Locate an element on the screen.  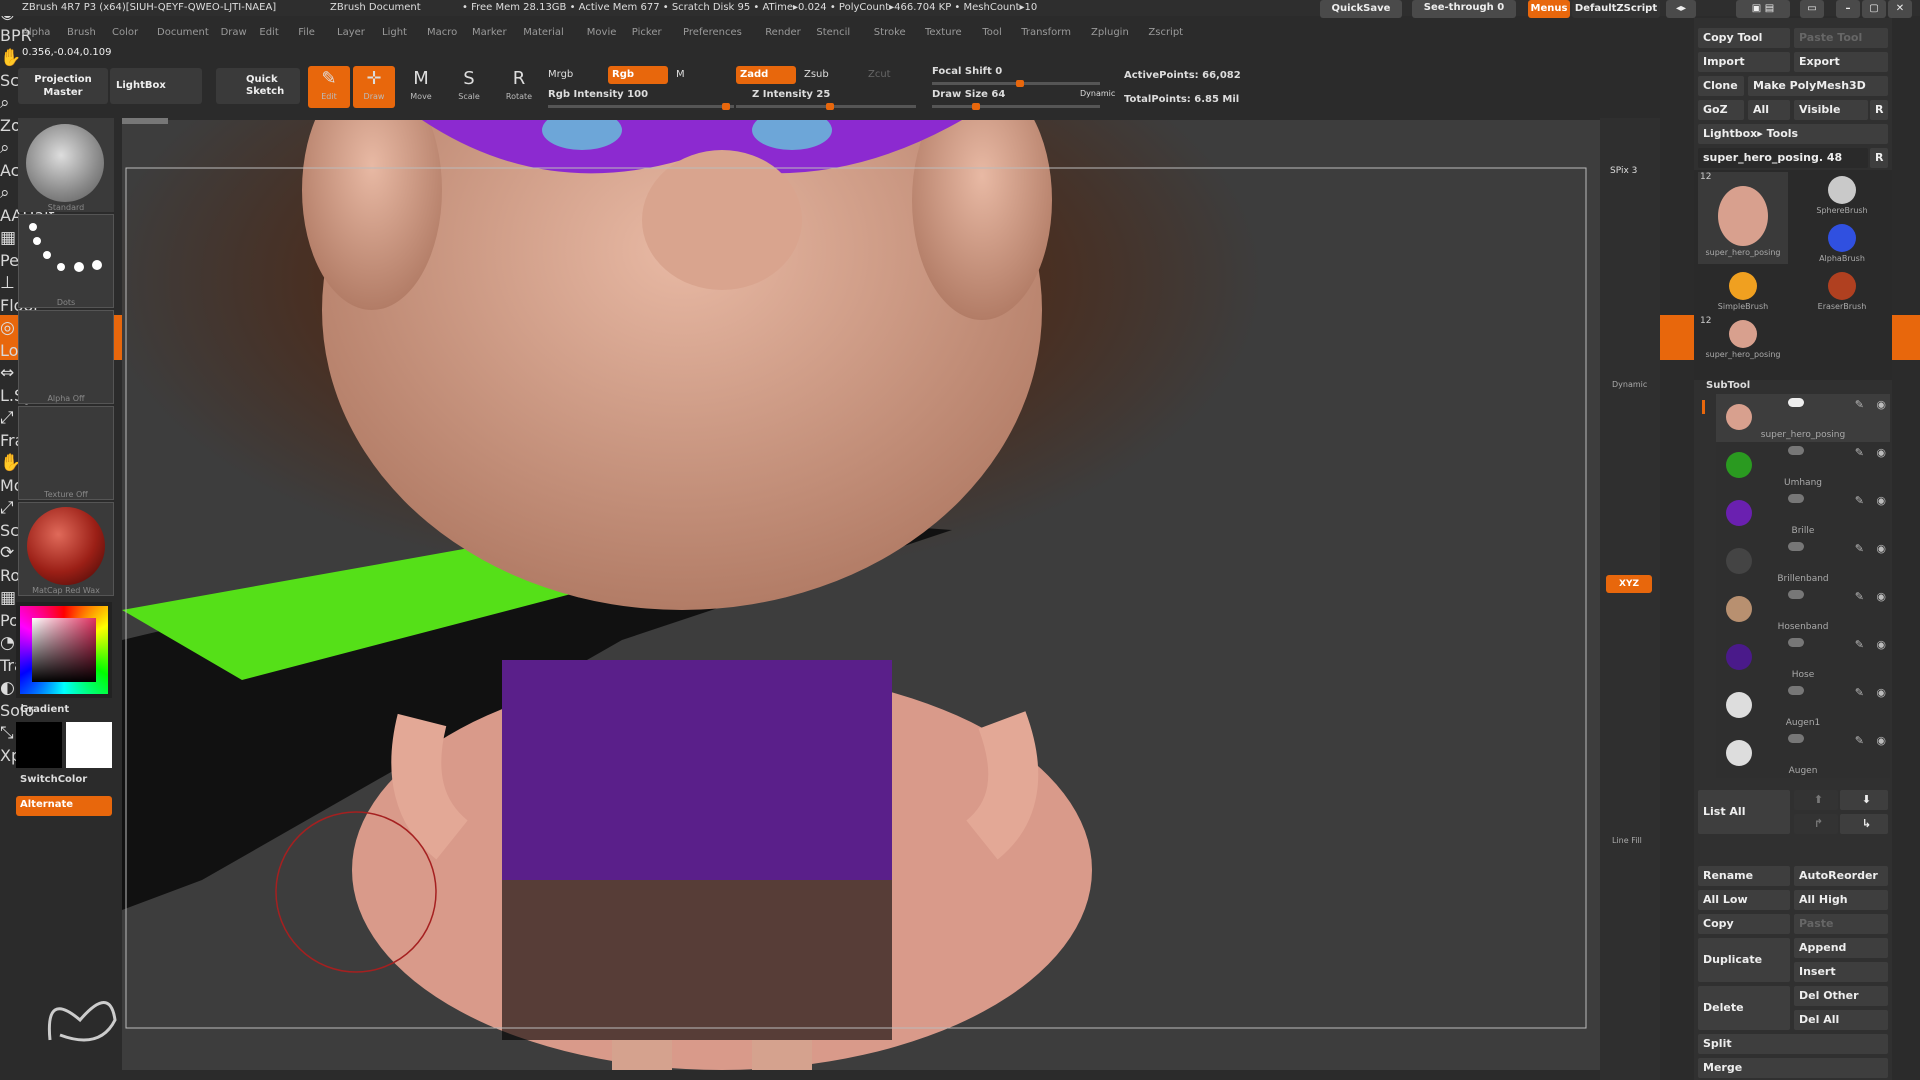
menu-macro: Macro is located at coordinates (442, 32).